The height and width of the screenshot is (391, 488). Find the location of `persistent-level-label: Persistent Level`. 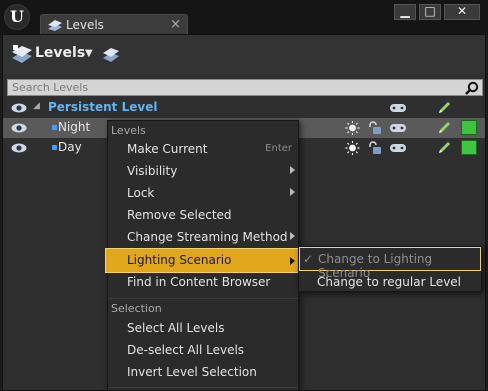

persistent-level-label: Persistent Level is located at coordinates (103, 107).